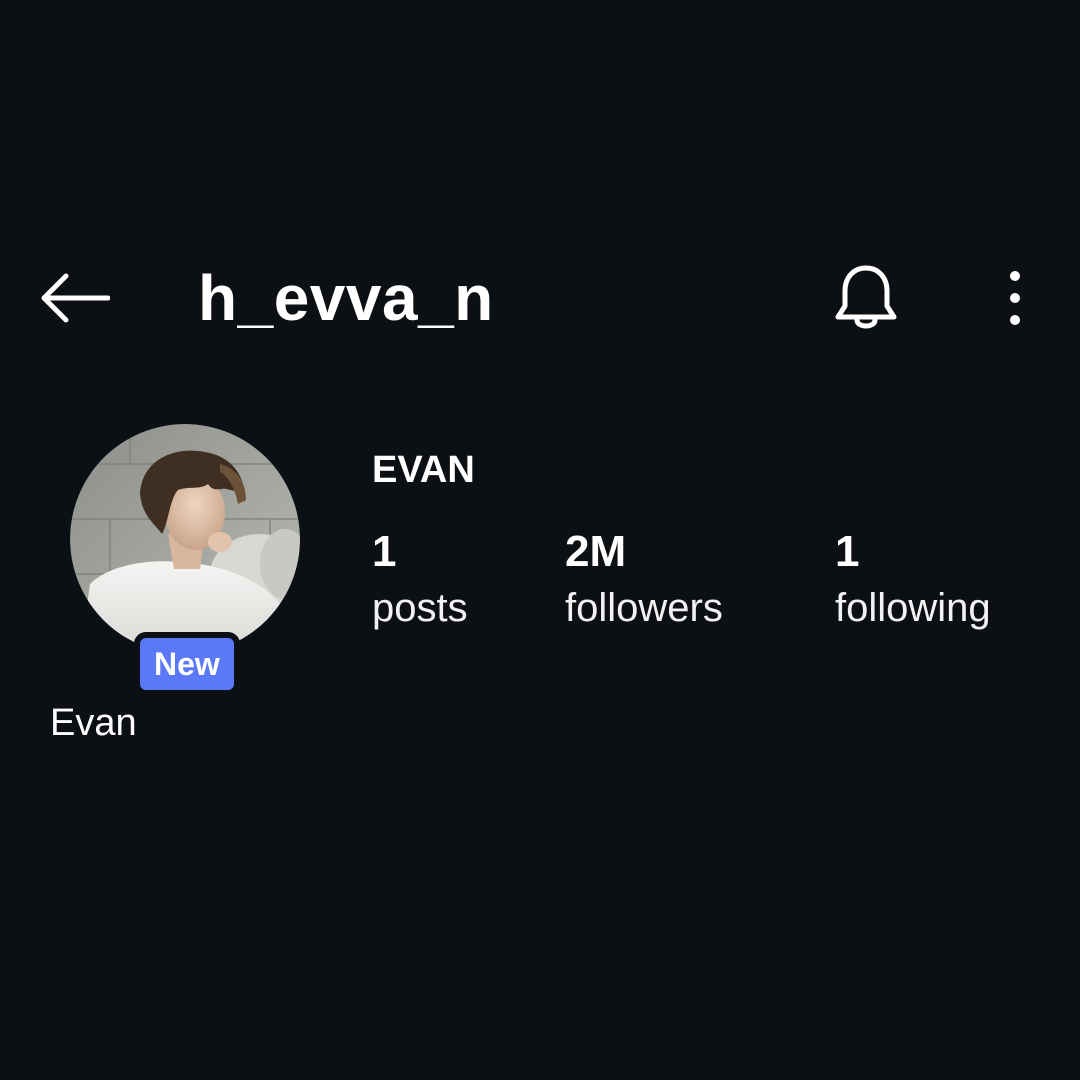  Describe the element at coordinates (540, 298) in the screenshot. I see `profile-header: h_evva_n` at that location.